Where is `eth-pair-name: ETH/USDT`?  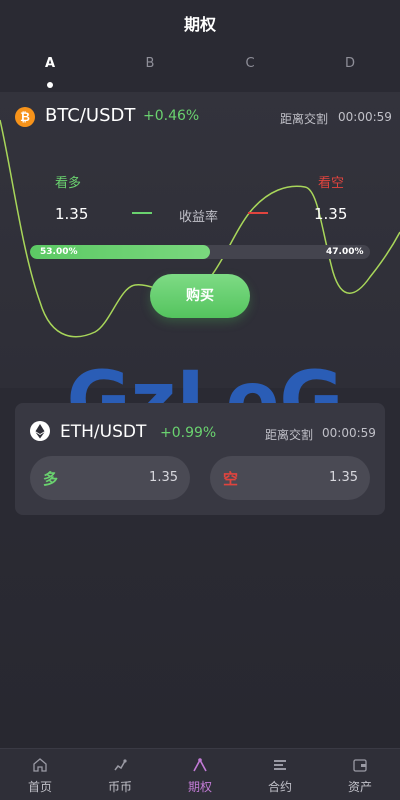 eth-pair-name: ETH/USDT is located at coordinates (103, 432).